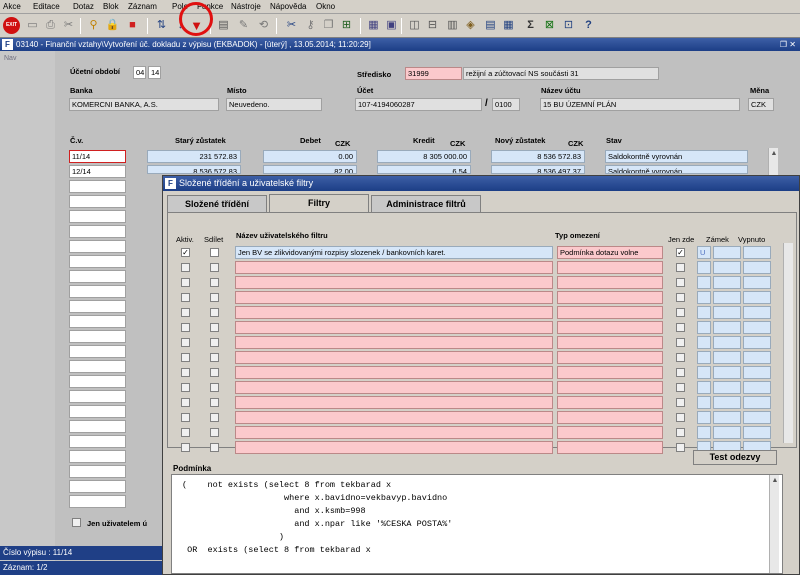 The width and height of the screenshot is (800, 575). What do you see at coordinates (112, 25) in the screenshot?
I see `lock-icon: 🔒` at bounding box center [112, 25].